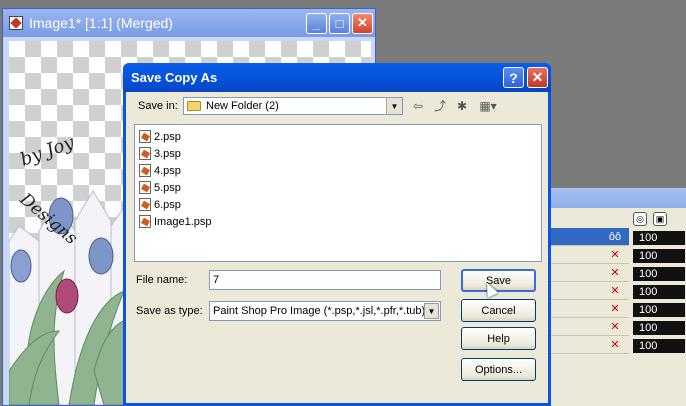  What do you see at coordinates (194, 106) in the screenshot?
I see `folder-icon` at bounding box center [194, 106].